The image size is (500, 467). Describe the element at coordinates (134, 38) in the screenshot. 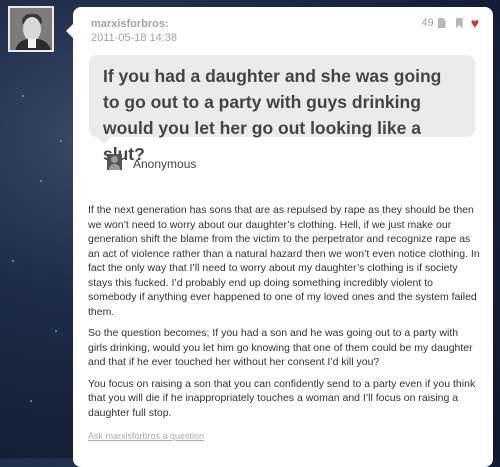

I see `post-timestamp: 2011-05-18 14:38` at that location.